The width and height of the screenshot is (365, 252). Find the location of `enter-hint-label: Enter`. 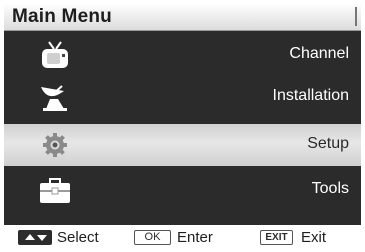

enter-hint-label: Enter is located at coordinates (195, 237).